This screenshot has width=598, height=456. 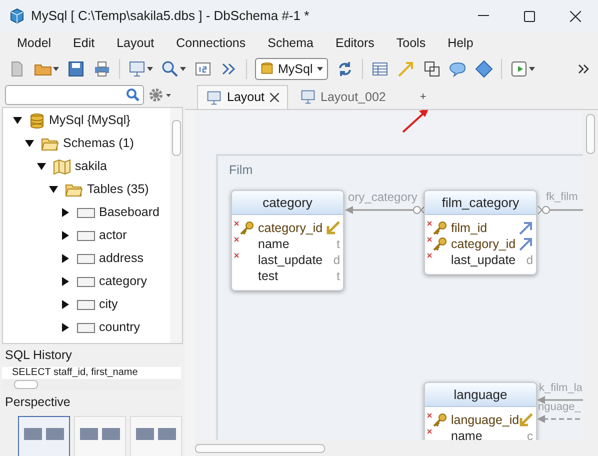 What do you see at coordinates (118, 189) in the screenshot?
I see `tree-item: Tables (35)` at bounding box center [118, 189].